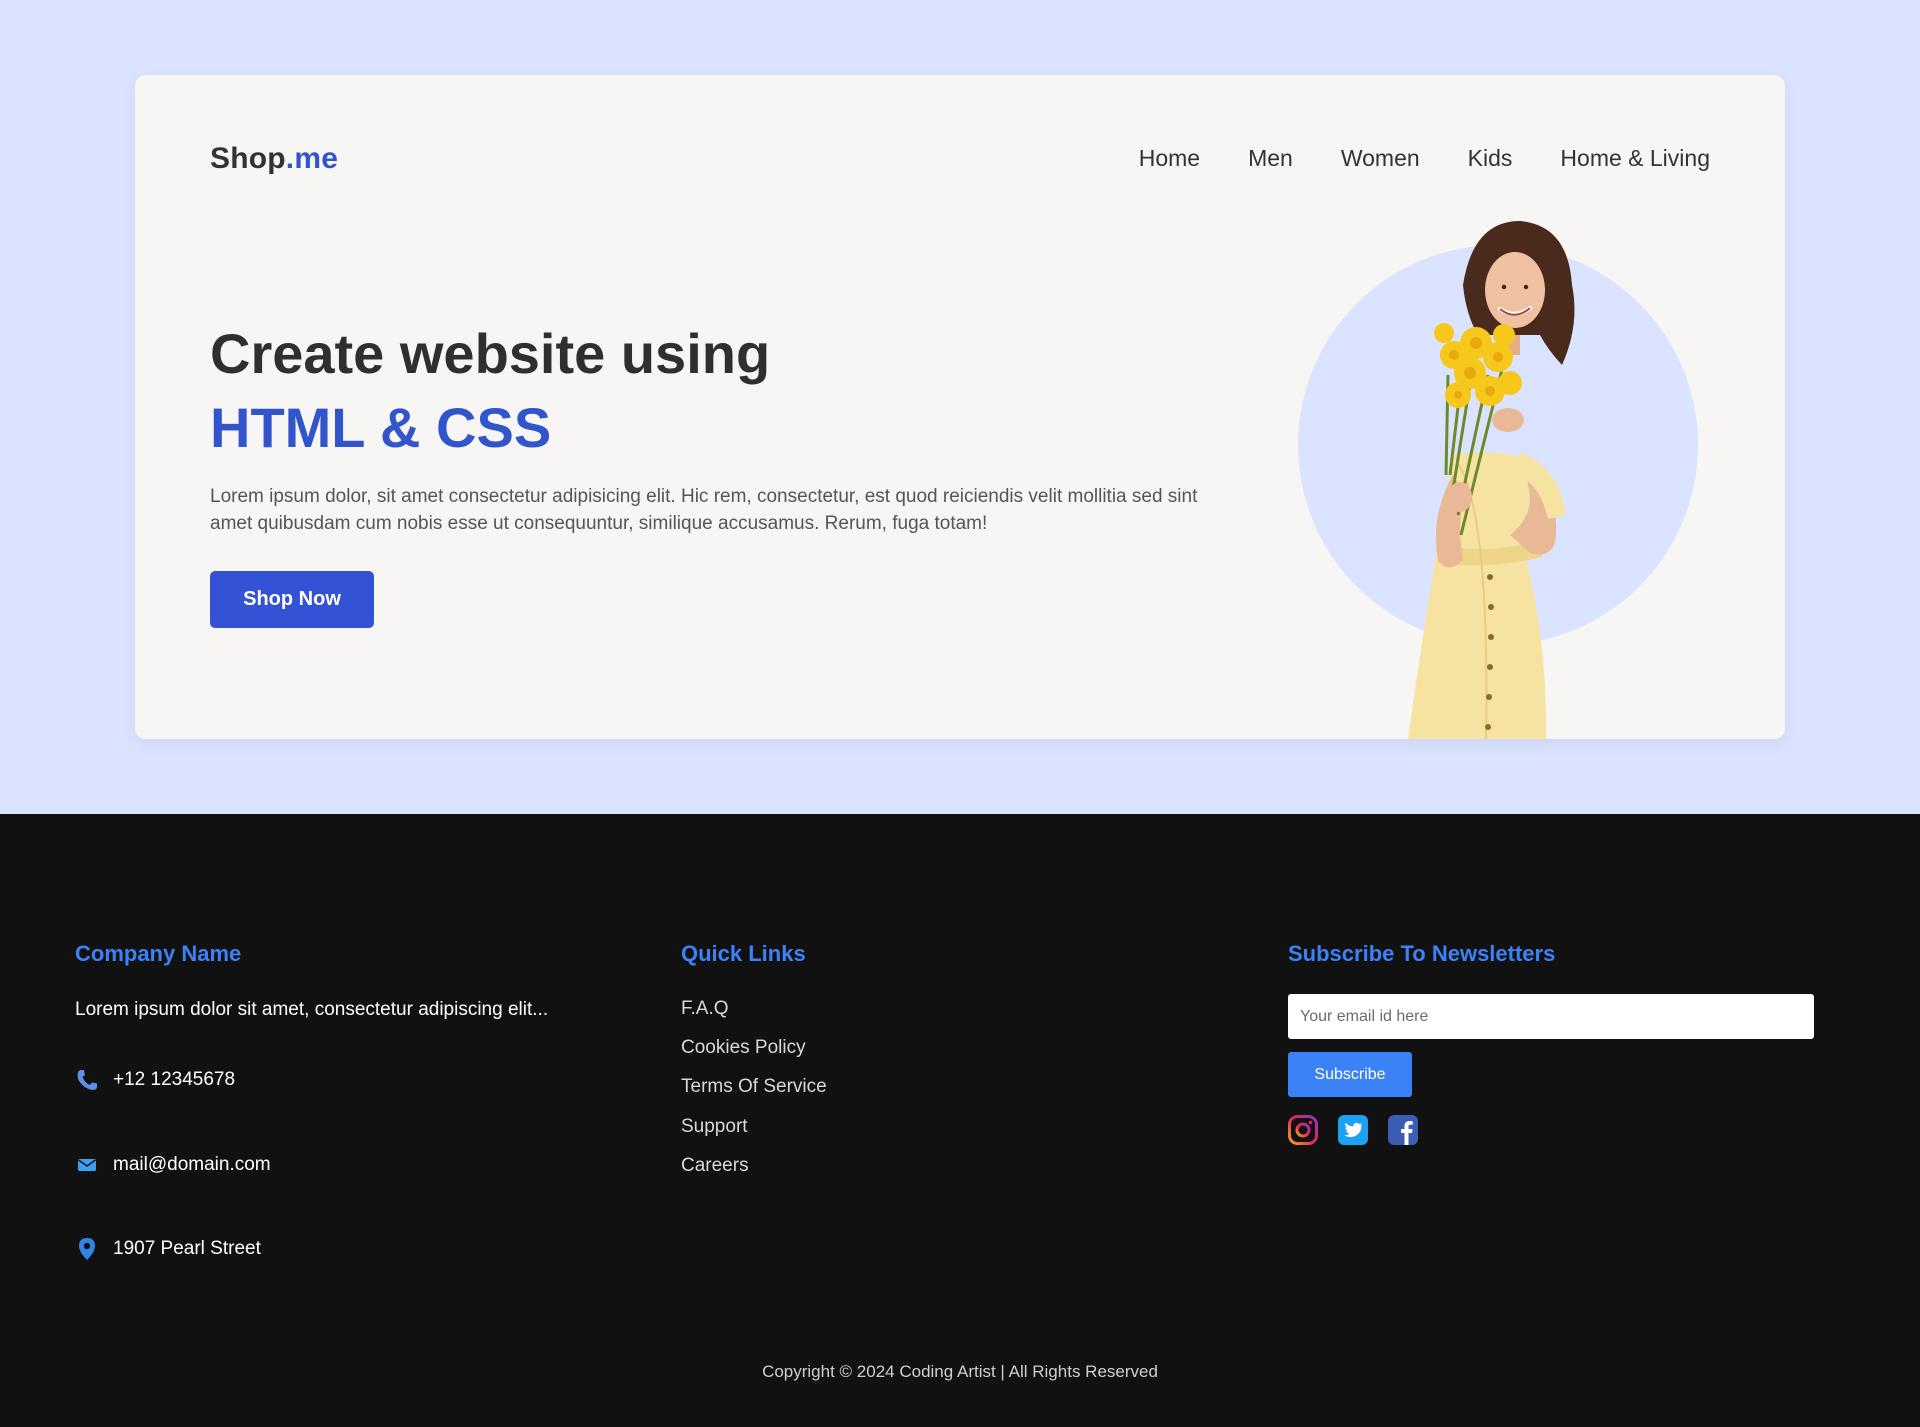 The width and height of the screenshot is (1920, 1427). I want to click on instagram-icon, so click(1303, 1130).